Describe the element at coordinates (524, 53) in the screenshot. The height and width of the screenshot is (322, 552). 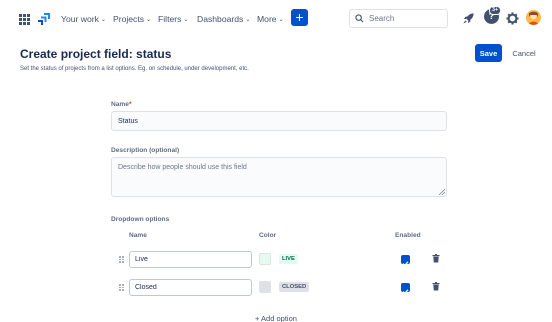
I see `cancel-button: Cancel` at that location.